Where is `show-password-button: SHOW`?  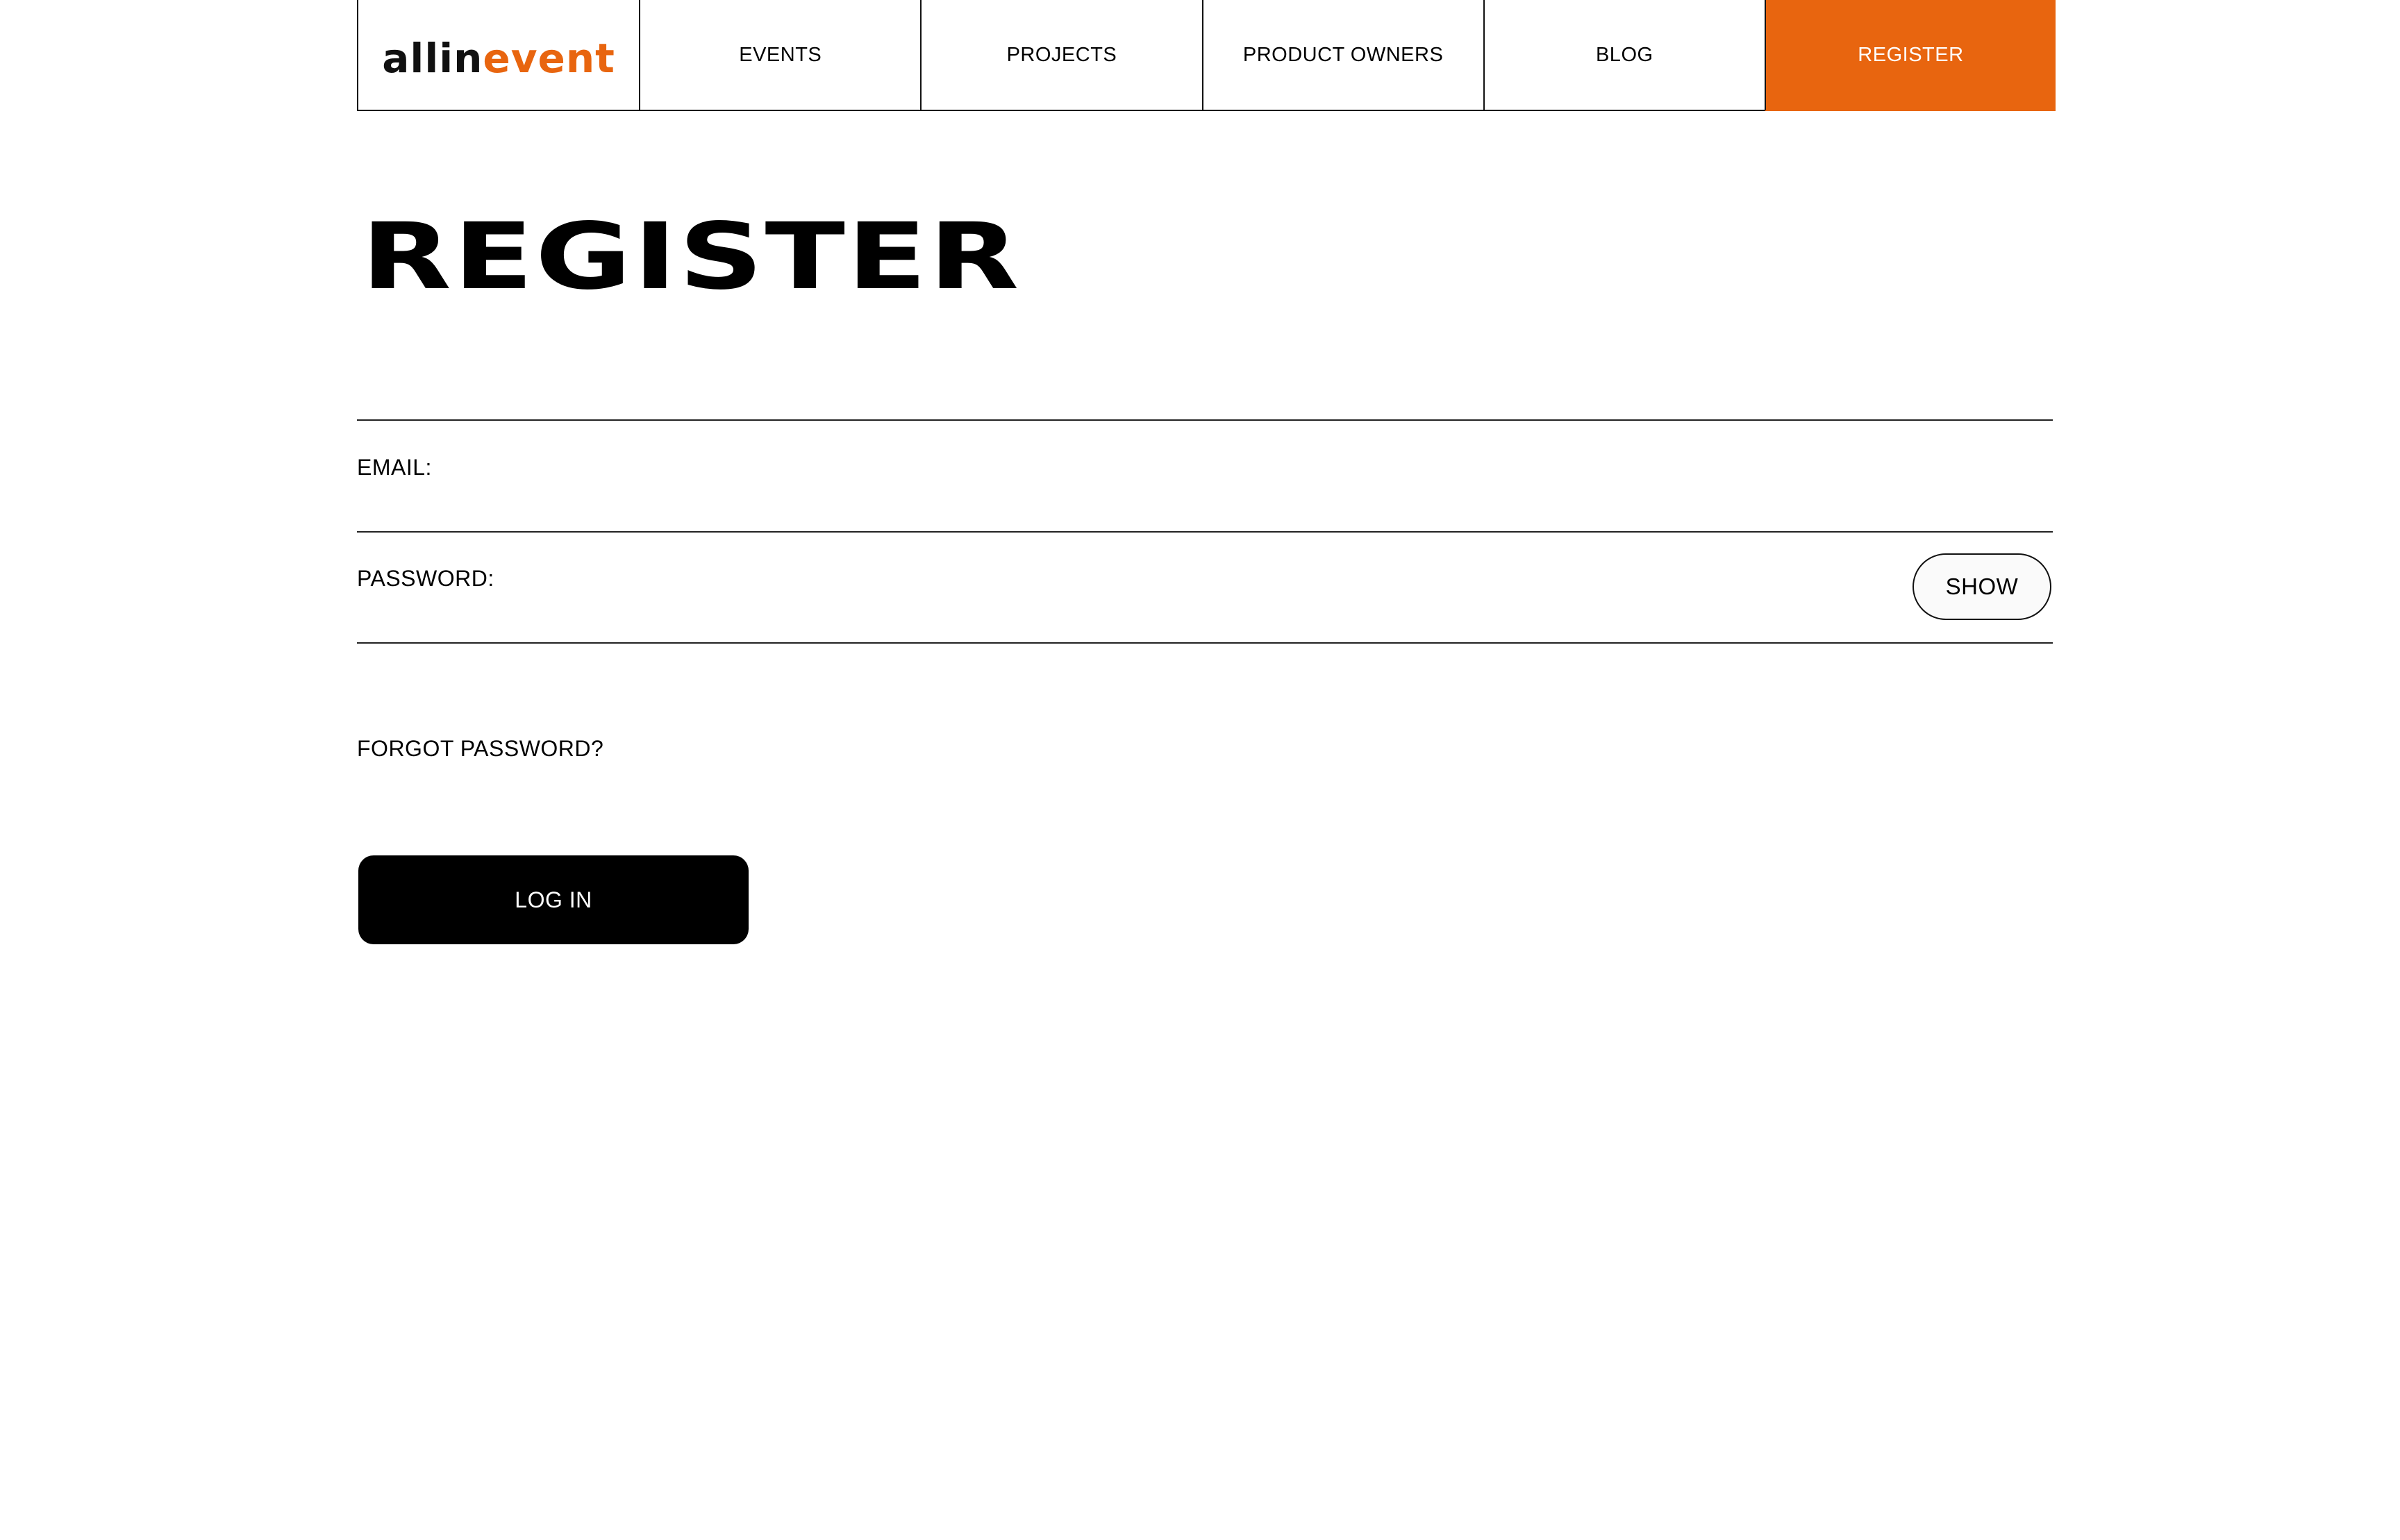 show-password-button: SHOW is located at coordinates (1981, 587).